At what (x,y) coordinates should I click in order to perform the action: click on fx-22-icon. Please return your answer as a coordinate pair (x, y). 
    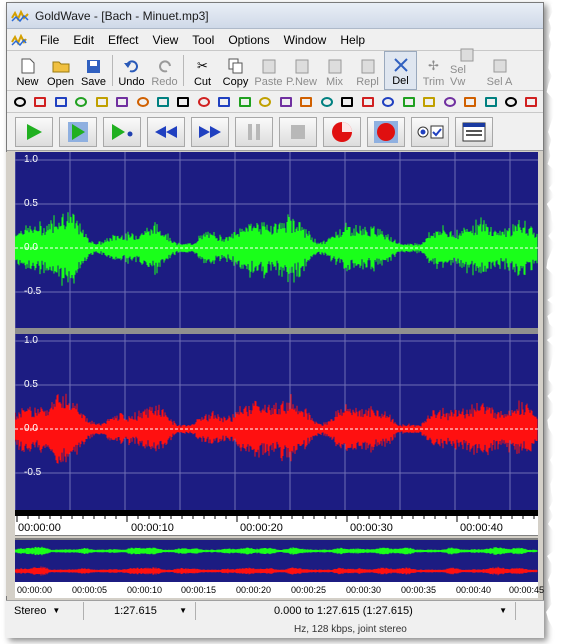
    Looking at the image, I should click on (449, 102).